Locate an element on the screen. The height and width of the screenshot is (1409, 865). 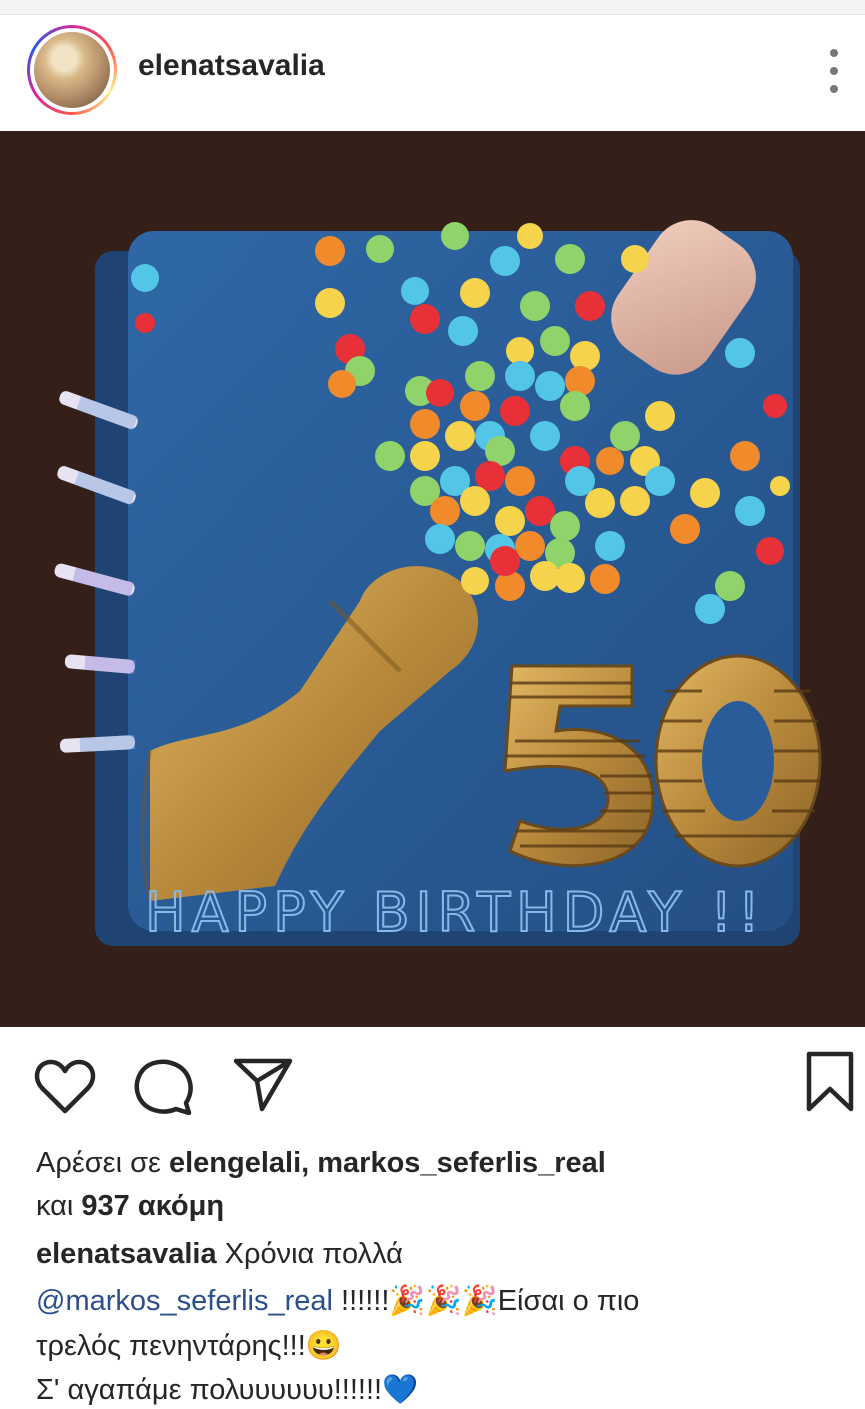
caption-text-1: Χρόνια πολλά is located at coordinates (309, 1254).